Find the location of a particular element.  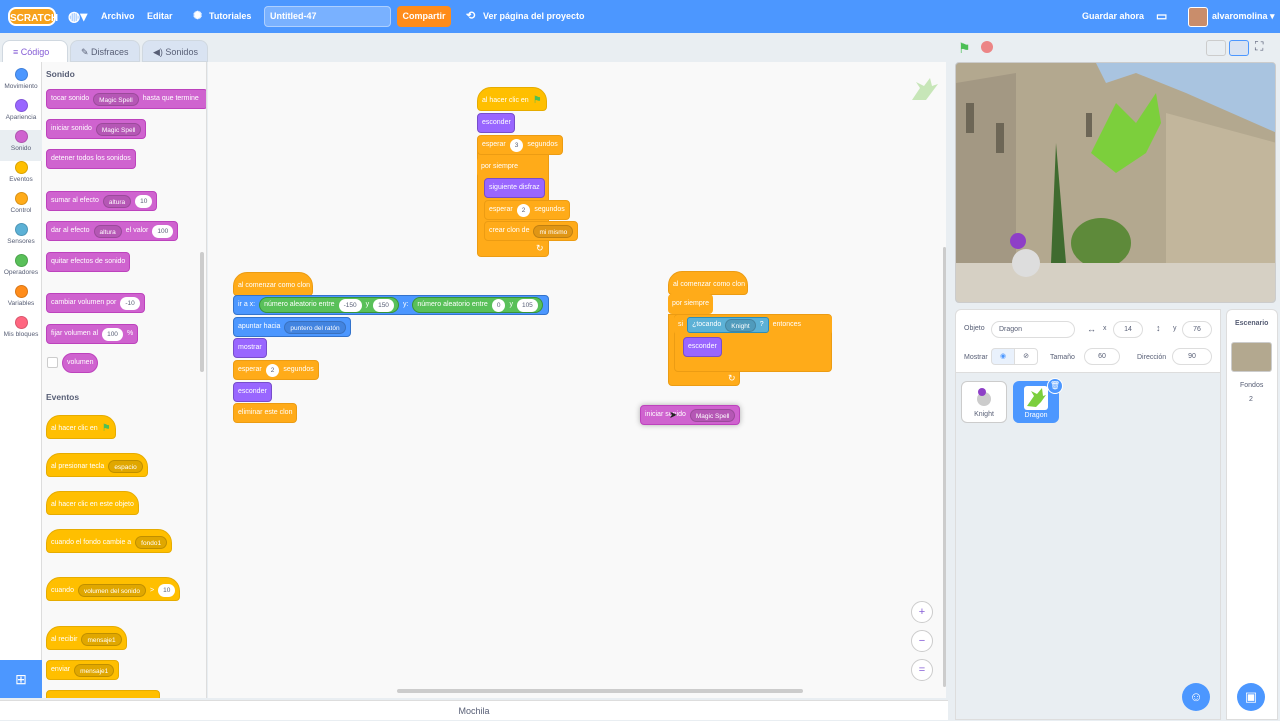

vertical-scrollbar is located at coordinates (944, 467).